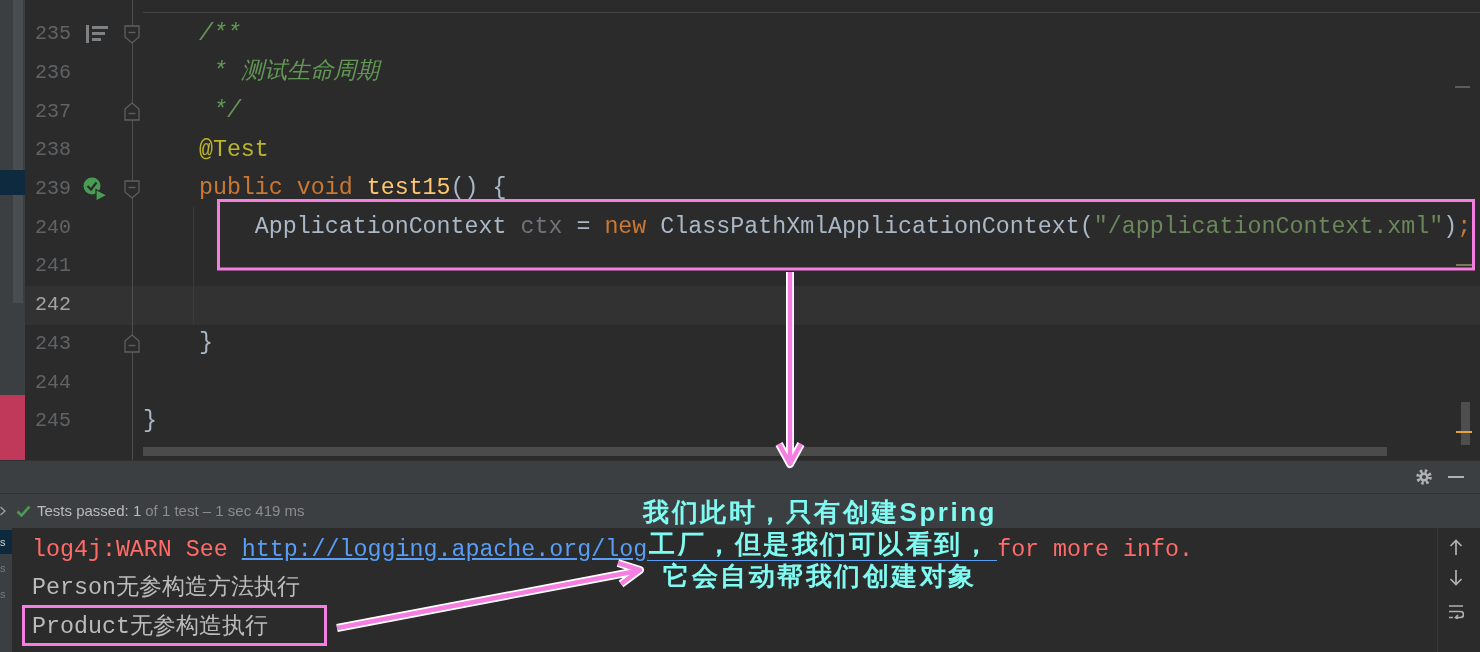  What do you see at coordinates (53, 305) in the screenshot?
I see `line-number: 242` at bounding box center [53, 305].